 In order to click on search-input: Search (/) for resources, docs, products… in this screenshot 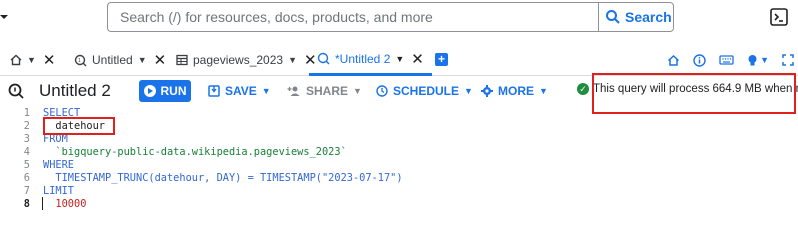, I will do `click(353, 17)`.